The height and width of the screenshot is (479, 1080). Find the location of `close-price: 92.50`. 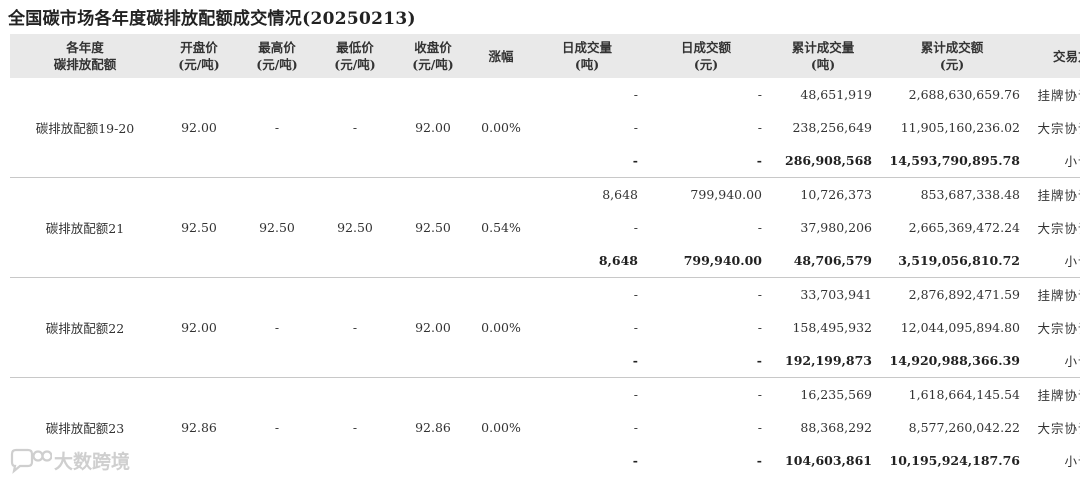

close-price: 92.50 is located at coordinates (433, 227).